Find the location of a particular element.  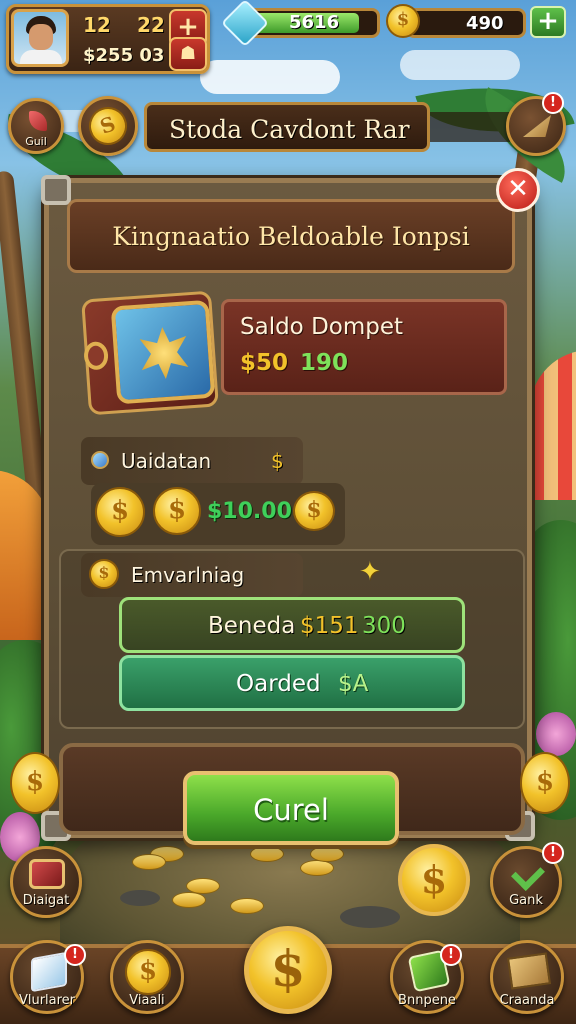

dollar-coin-icon: $ is located at coordinates (288, 968).